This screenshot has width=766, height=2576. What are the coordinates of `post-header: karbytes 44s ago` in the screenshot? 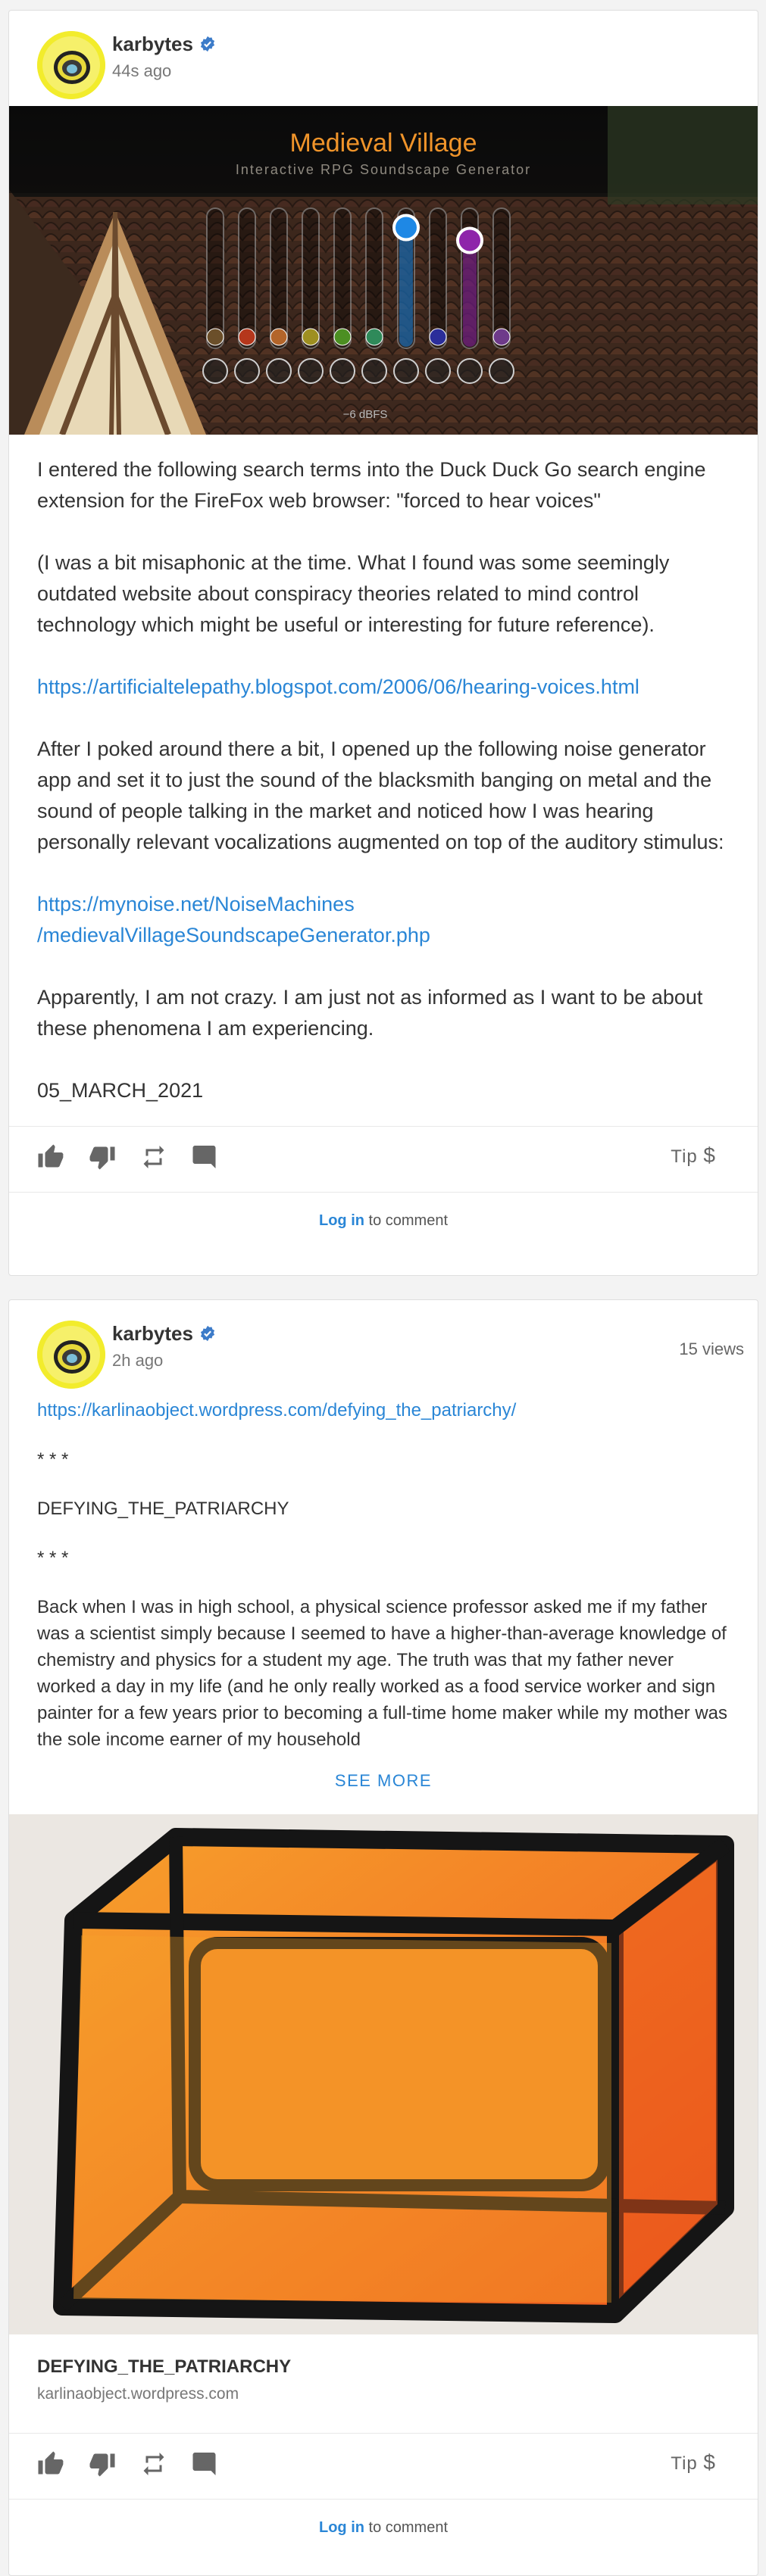 It's located at (384, 56).